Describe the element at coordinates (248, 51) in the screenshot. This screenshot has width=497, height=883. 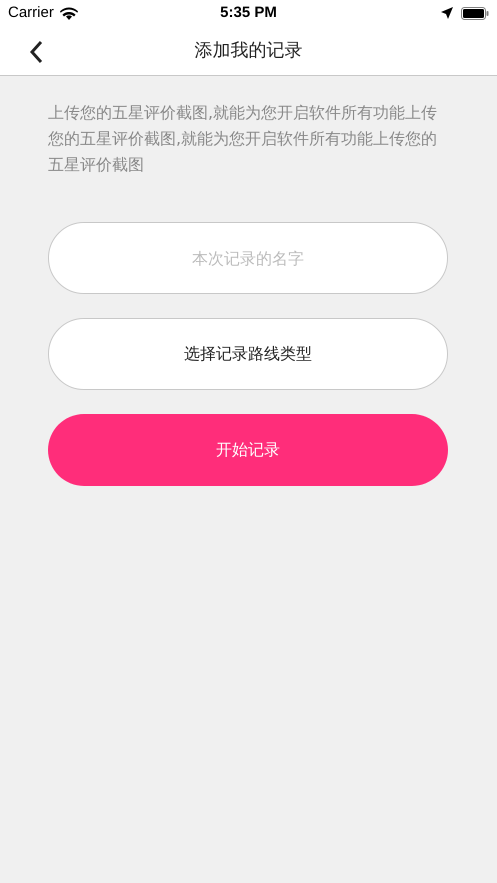
I see `page-title: 添加我的记录` at that location.